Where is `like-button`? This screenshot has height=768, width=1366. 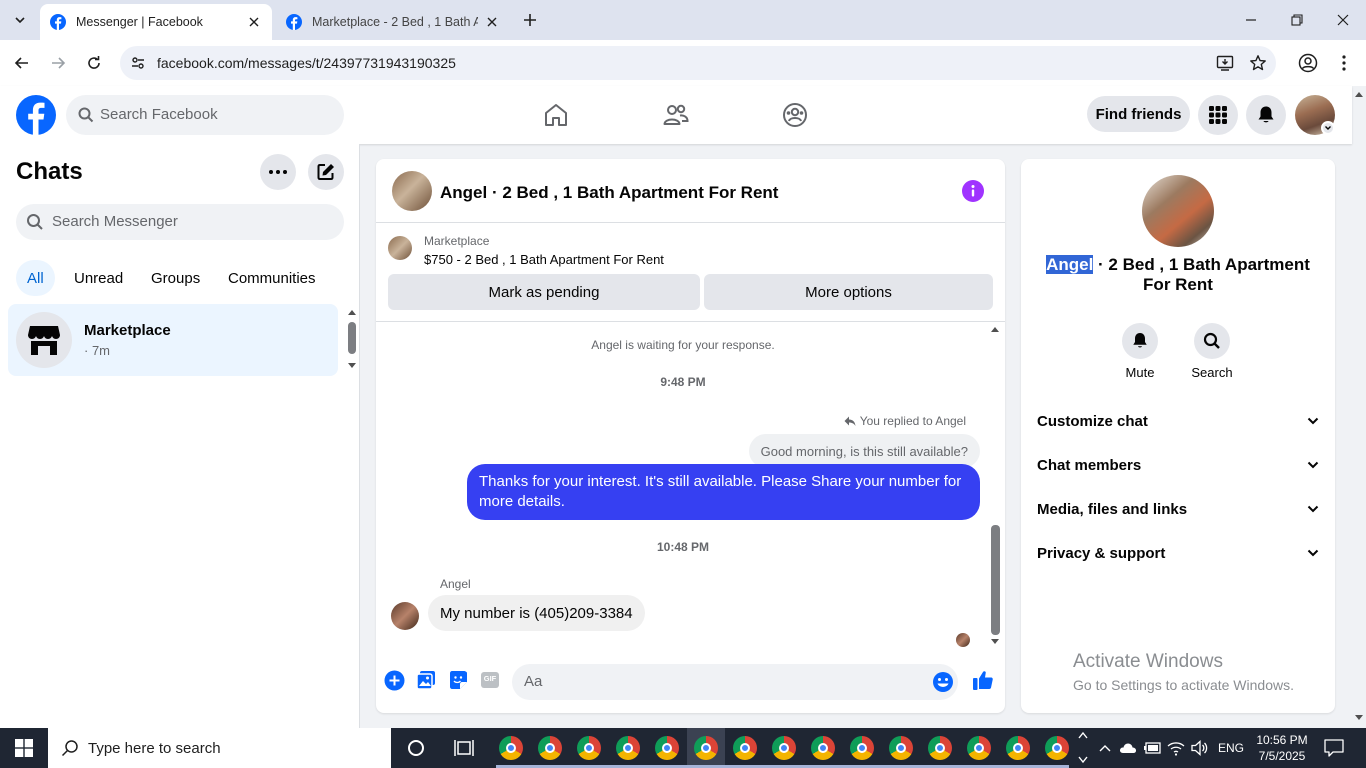
like-button is located at coordinates (983, 680).